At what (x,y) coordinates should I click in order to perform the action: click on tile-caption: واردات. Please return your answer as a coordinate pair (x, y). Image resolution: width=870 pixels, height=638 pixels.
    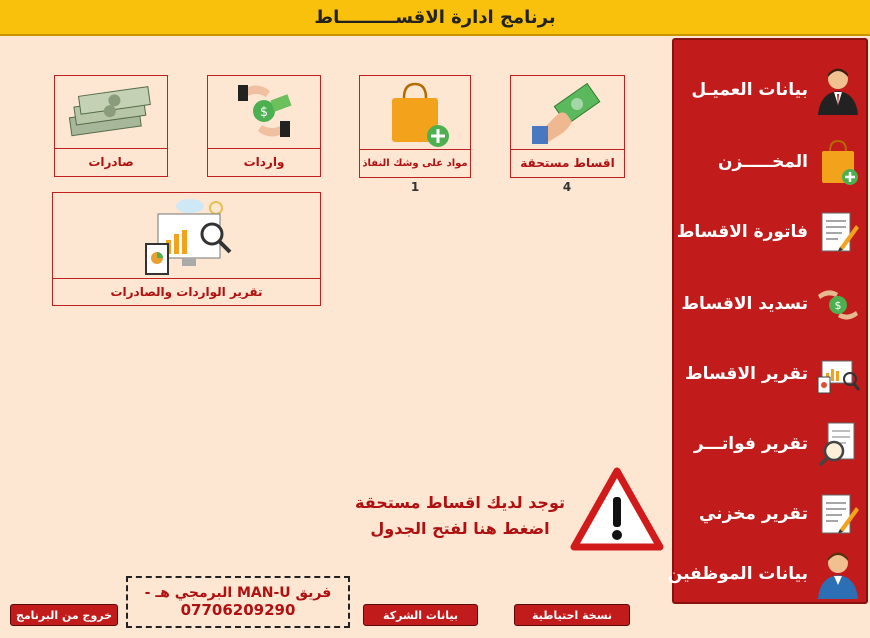
    Looking at the image, I should click on (264, 162).